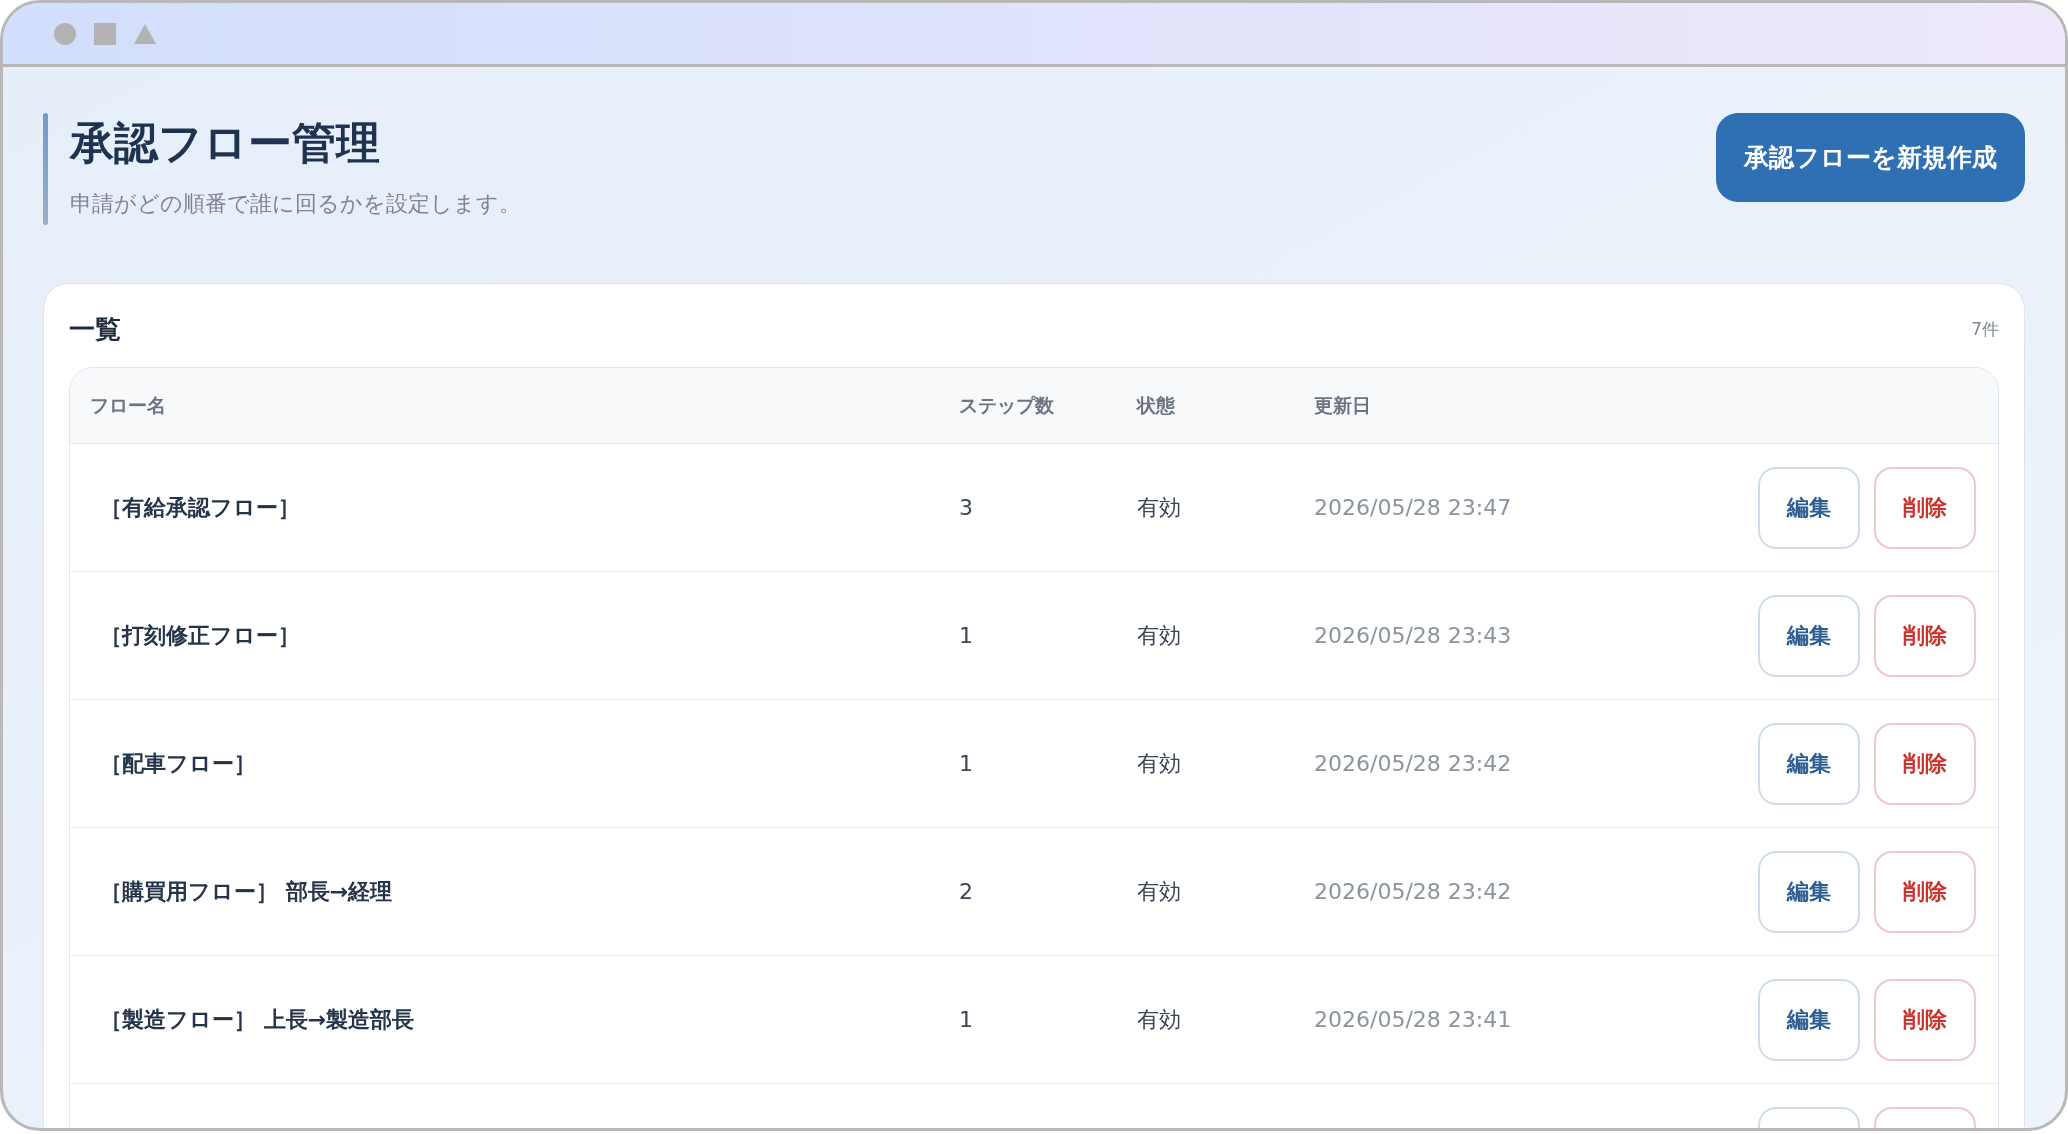  I want to click on flow-name: ［製造フロー］ 上長→製造部長, so click(257, 1020).